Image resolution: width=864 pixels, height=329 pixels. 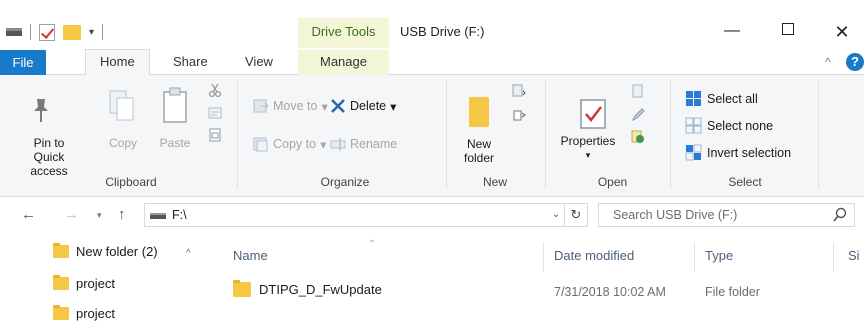 What do you see at coordinates (393, 106) in the screenshot?
I see `delete-dropdown-icon: ▾` at bounding box center [393, 106].